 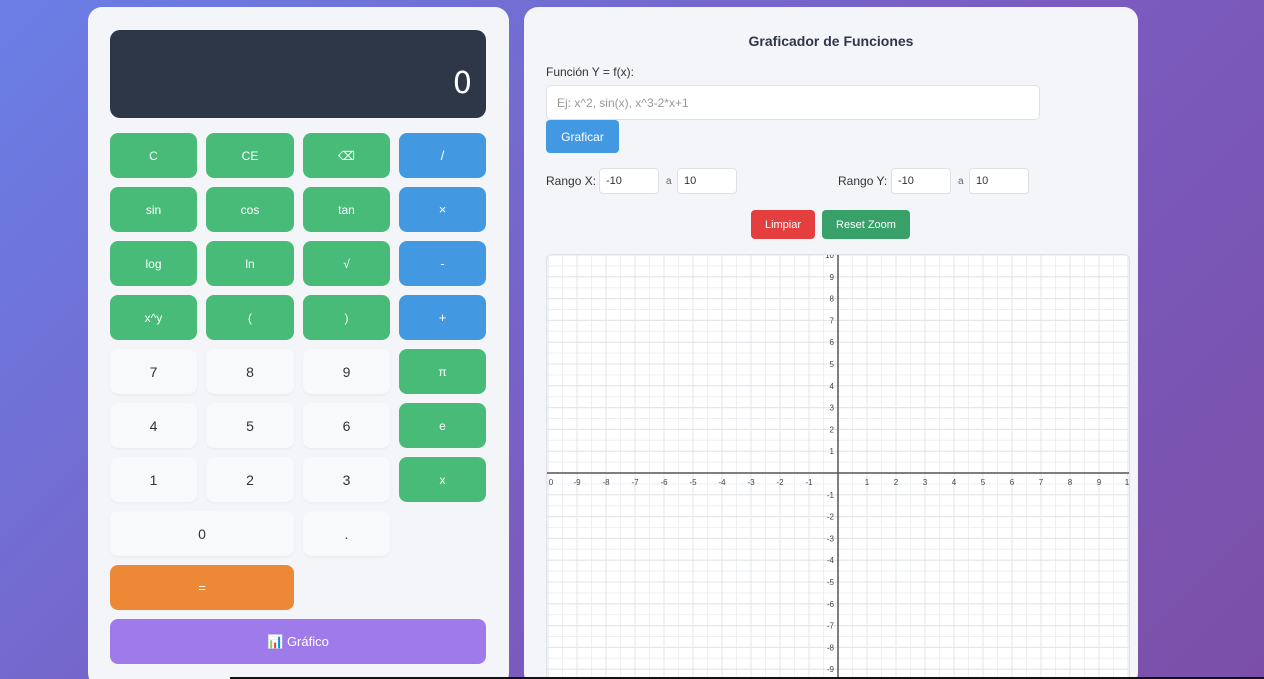 What do you see at coordinates (346, 155) in the screenshot?
I see `backspace-button: ⌫` at bounding box center [346, 155].